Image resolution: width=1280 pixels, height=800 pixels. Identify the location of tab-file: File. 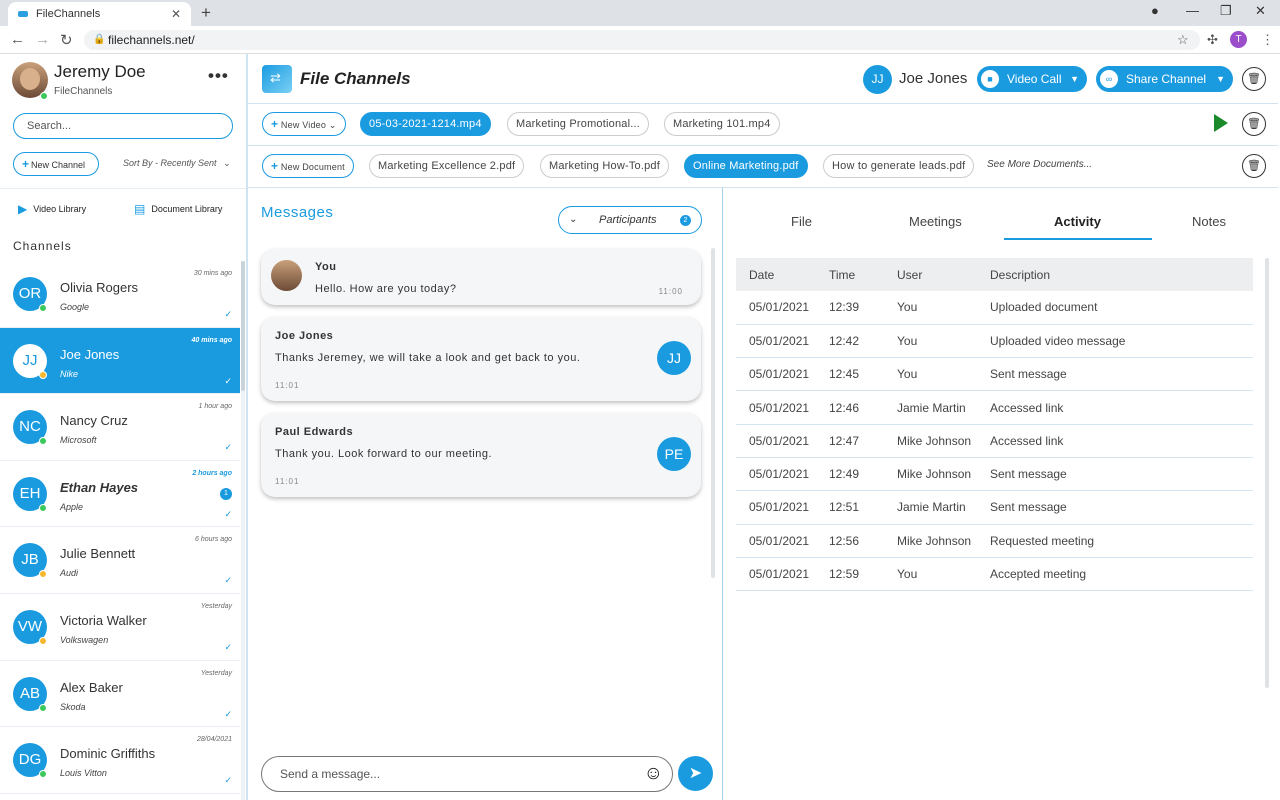
(801, 221).